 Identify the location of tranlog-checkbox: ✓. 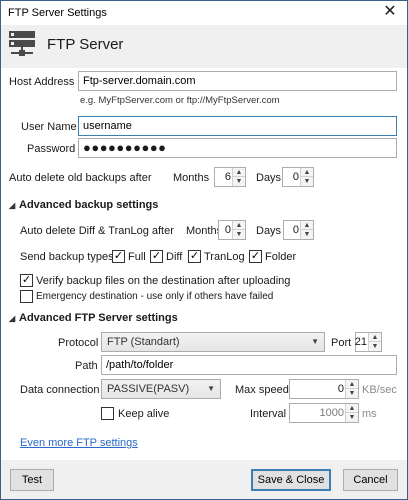
(194, 256).